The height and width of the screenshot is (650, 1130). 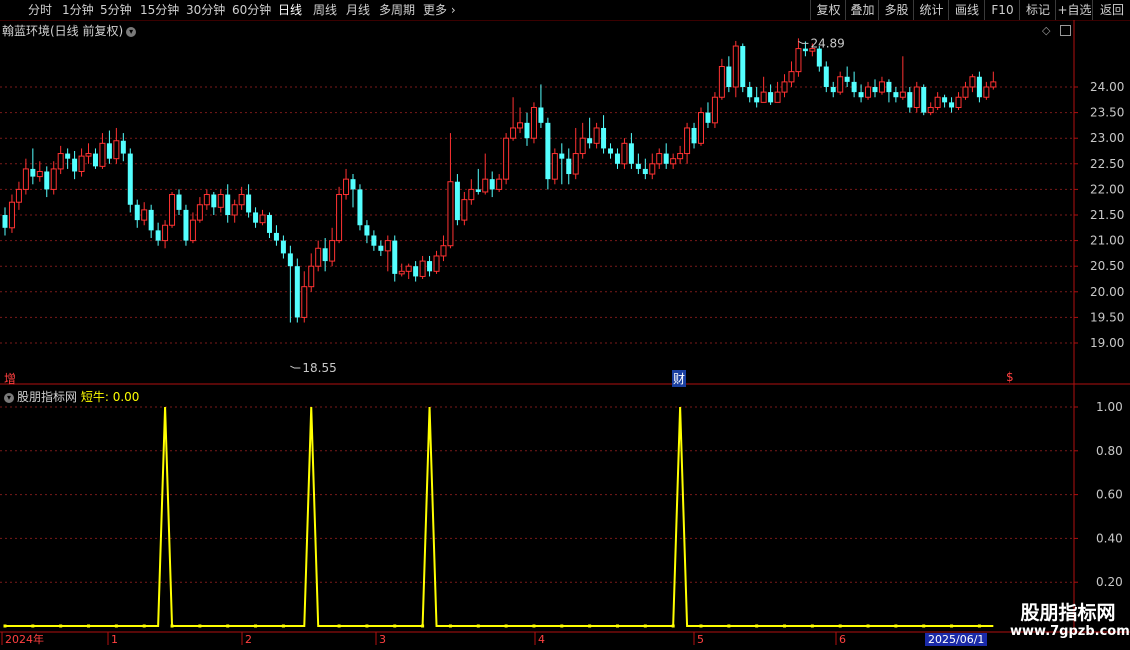 I want to click on dollar-marker: $, so click(x=1010, y=377).